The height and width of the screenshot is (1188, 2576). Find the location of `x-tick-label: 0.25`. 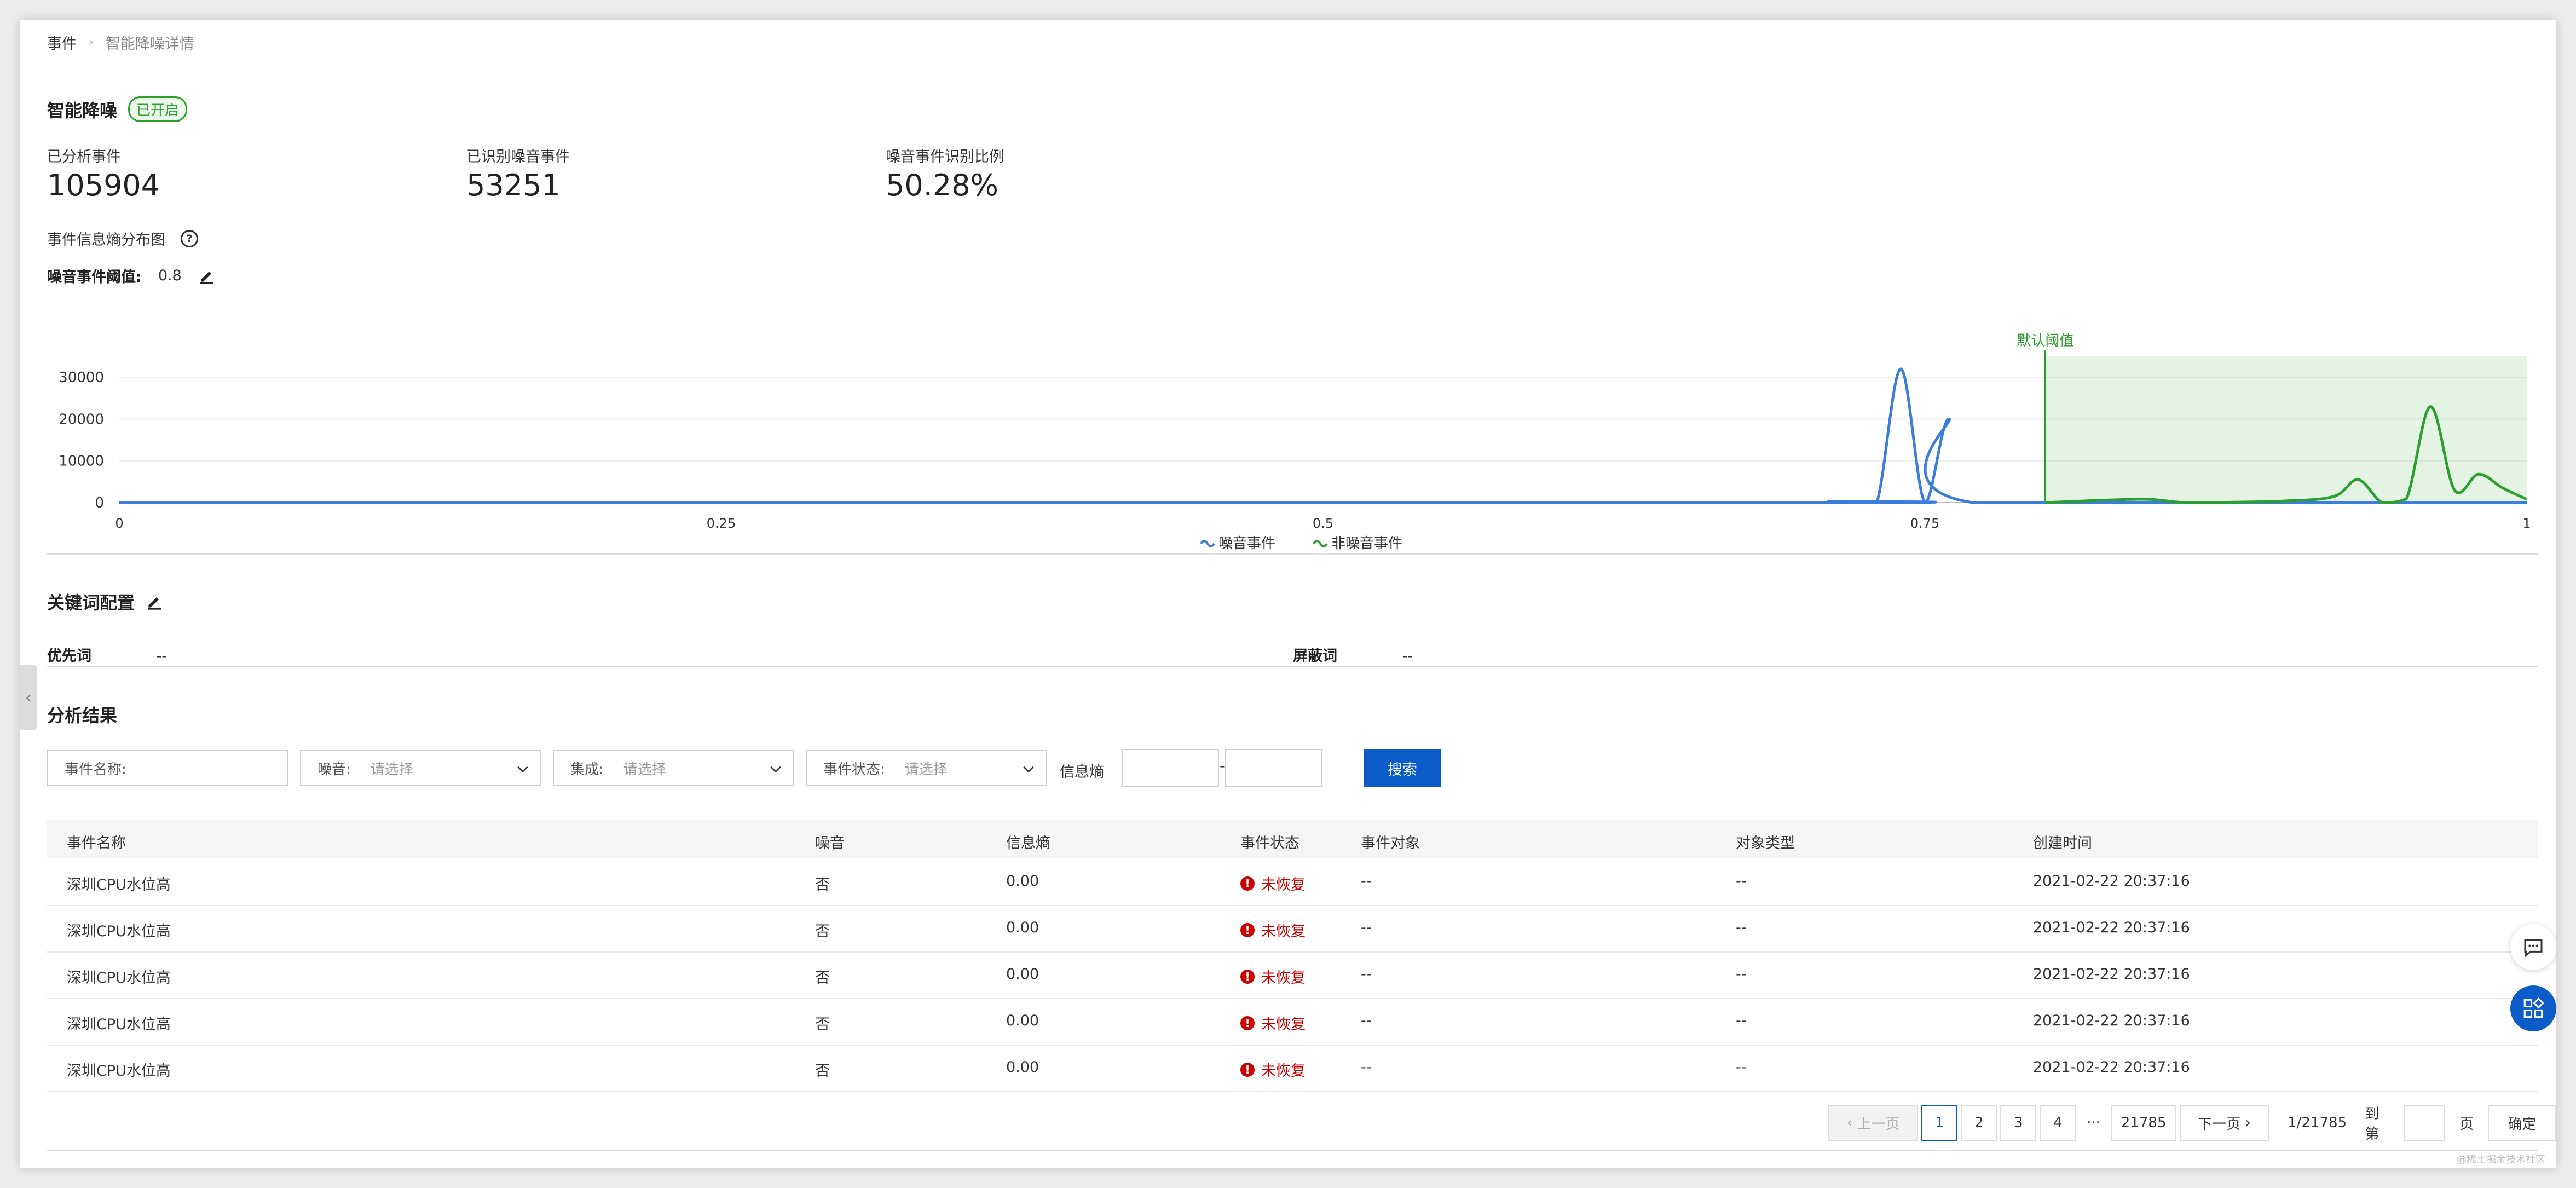

x-tick-label: 0.25 is located at coordinates (721, 523).